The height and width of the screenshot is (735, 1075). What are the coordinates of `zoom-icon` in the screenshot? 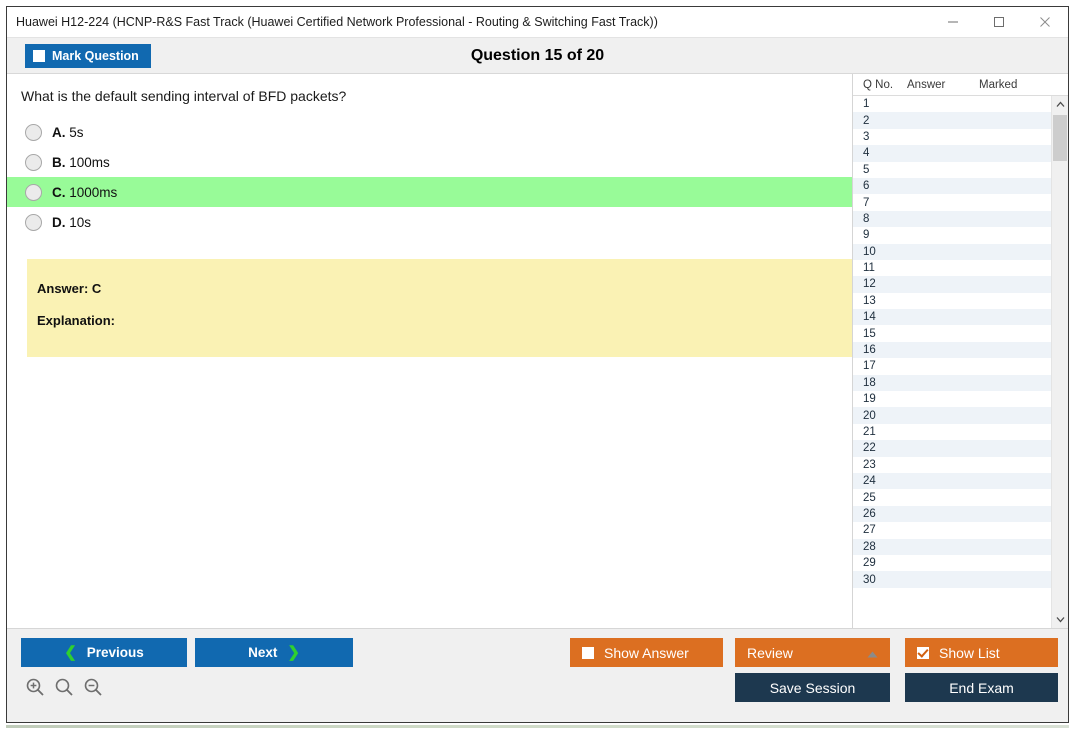 It's located at (64, 689).